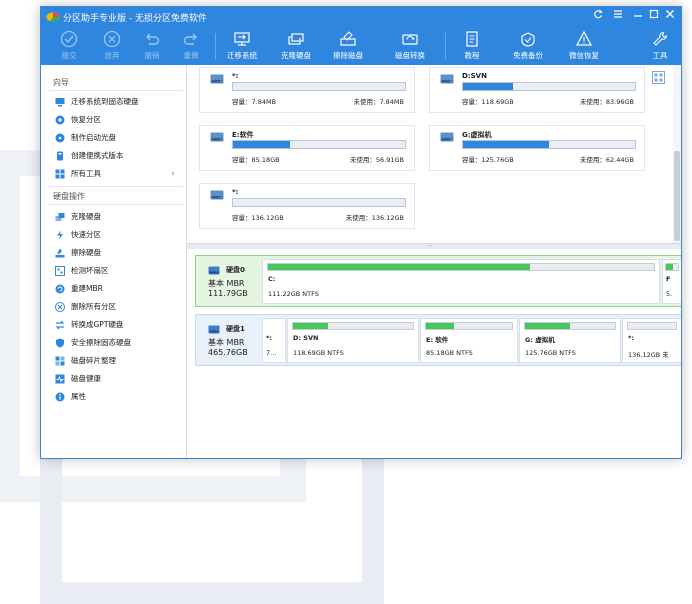 This screenshot has width=692, height=604. Describe the element at coordinates (618, 16) in the screenshot. I see `menu-button` at that location.